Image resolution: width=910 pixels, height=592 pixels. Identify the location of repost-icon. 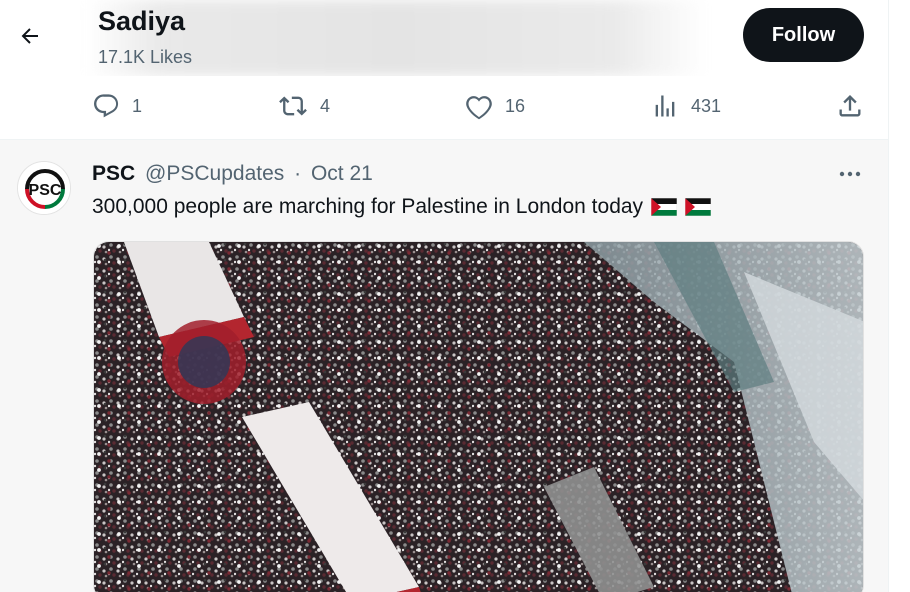
(293, 106).